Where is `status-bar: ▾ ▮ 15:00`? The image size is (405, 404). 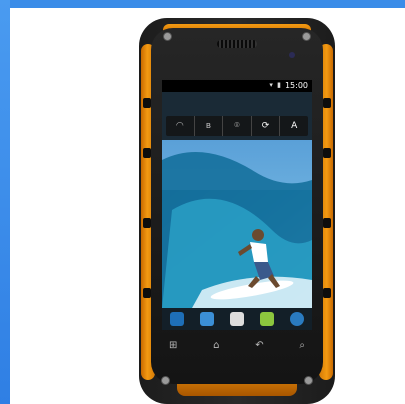 status-bar: ▾ ▮ 15:00 is located at coordinates (237, 86).